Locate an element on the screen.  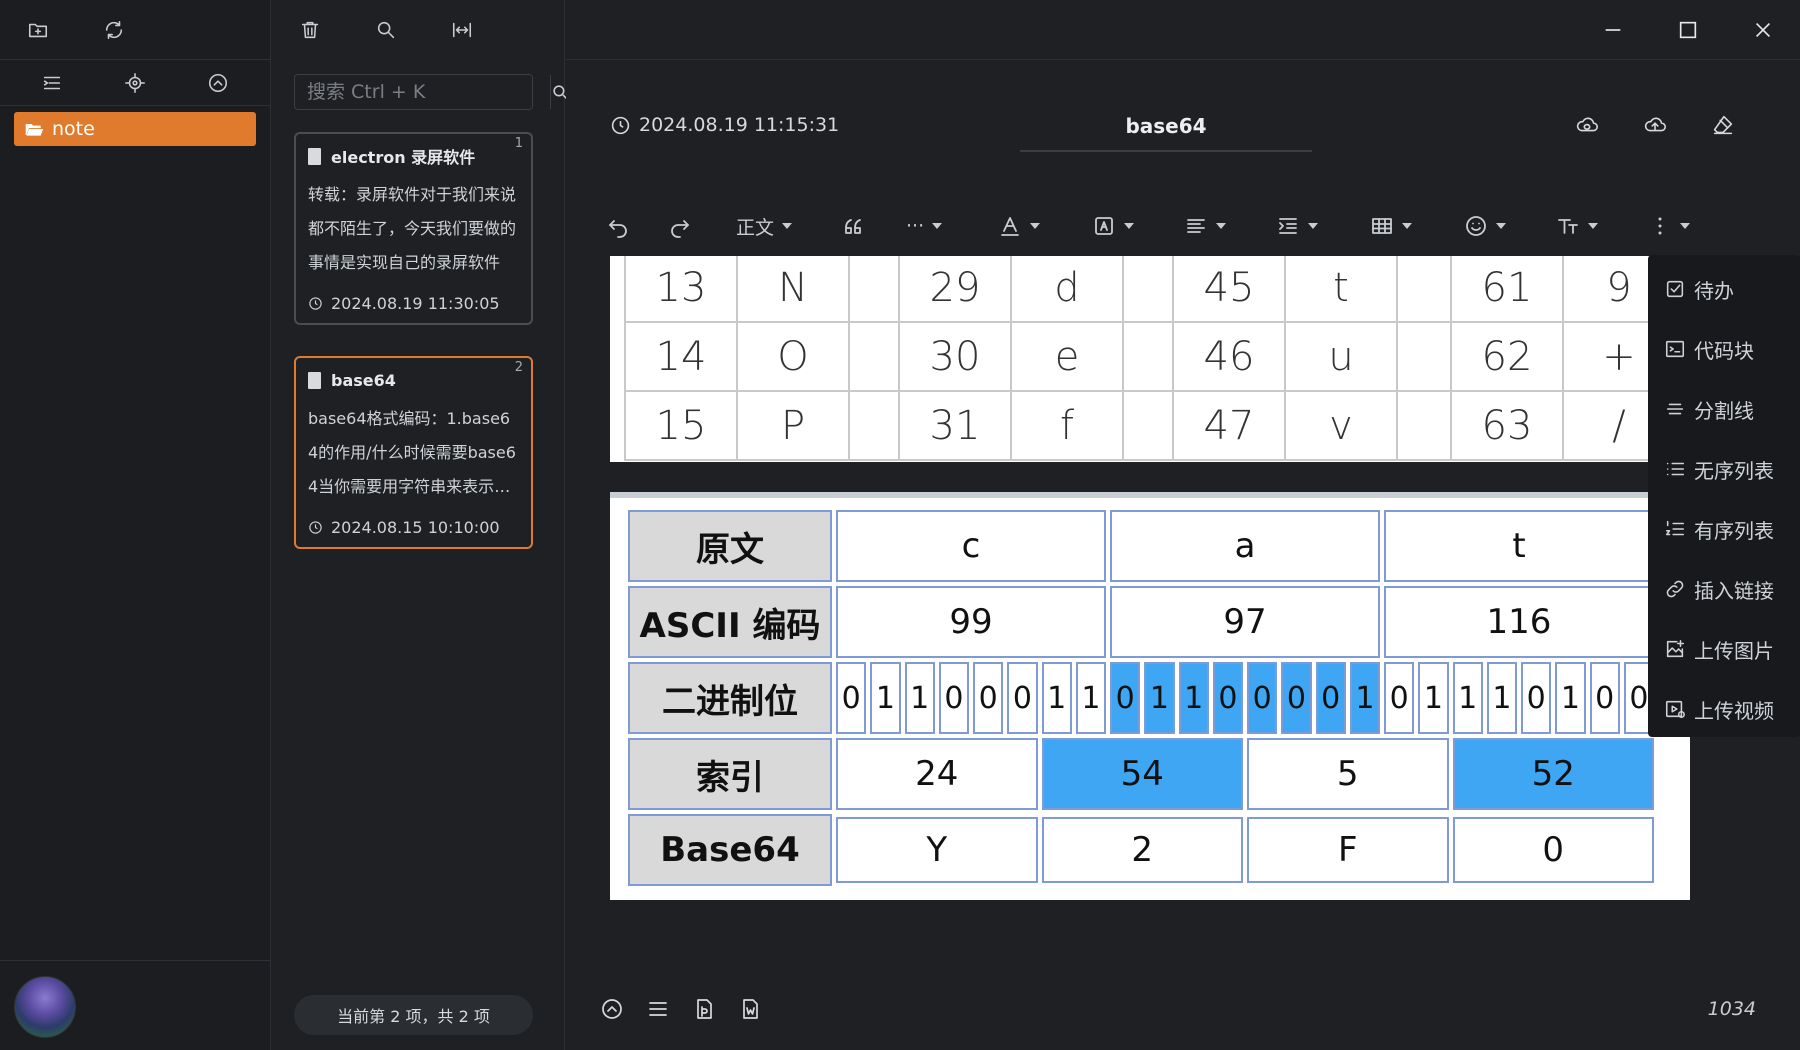
cloud-upload-icon is located at coordinates (1655, 125).